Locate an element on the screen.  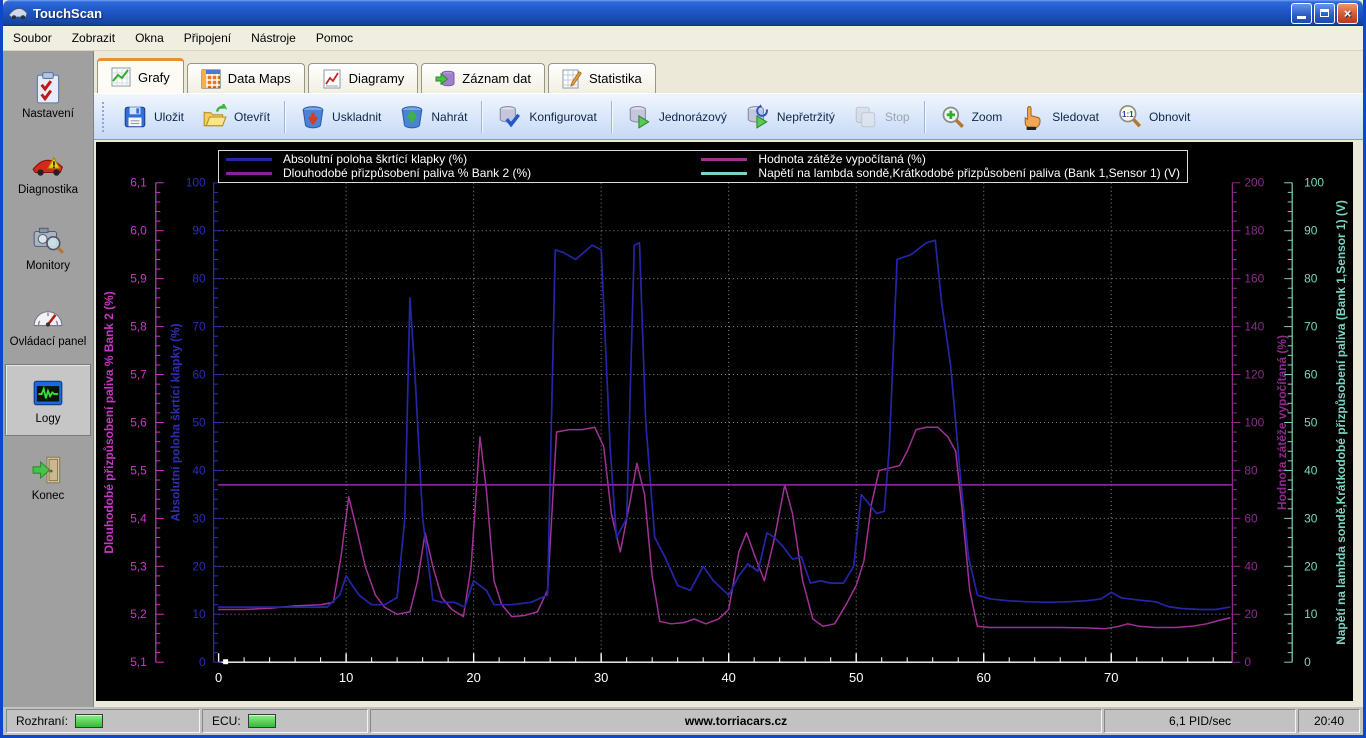
sidebar-item-nastaveni: Nastavení is located at coordinates (48, 95).